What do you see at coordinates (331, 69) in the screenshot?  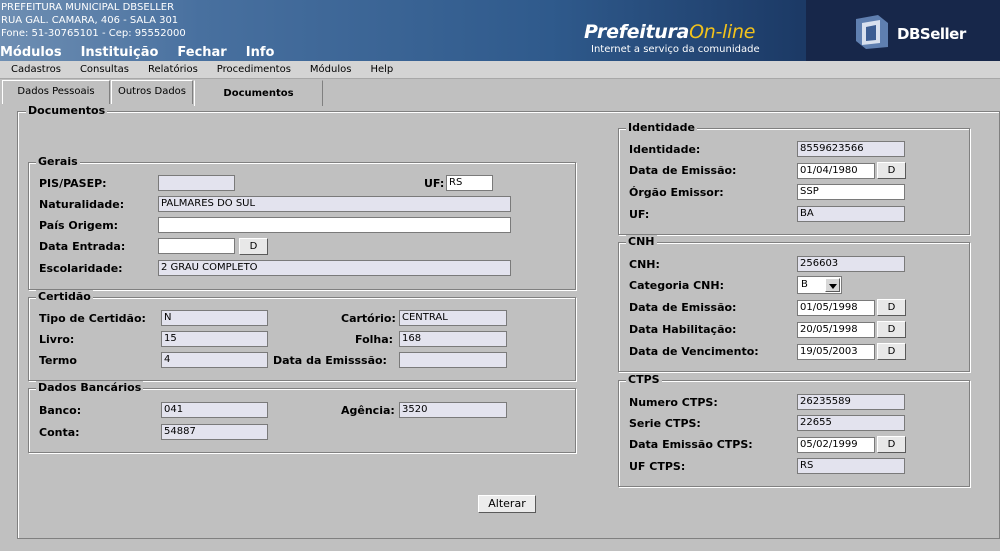 I see `menu-modulos: Módulos` at bounding box center [331, 69].